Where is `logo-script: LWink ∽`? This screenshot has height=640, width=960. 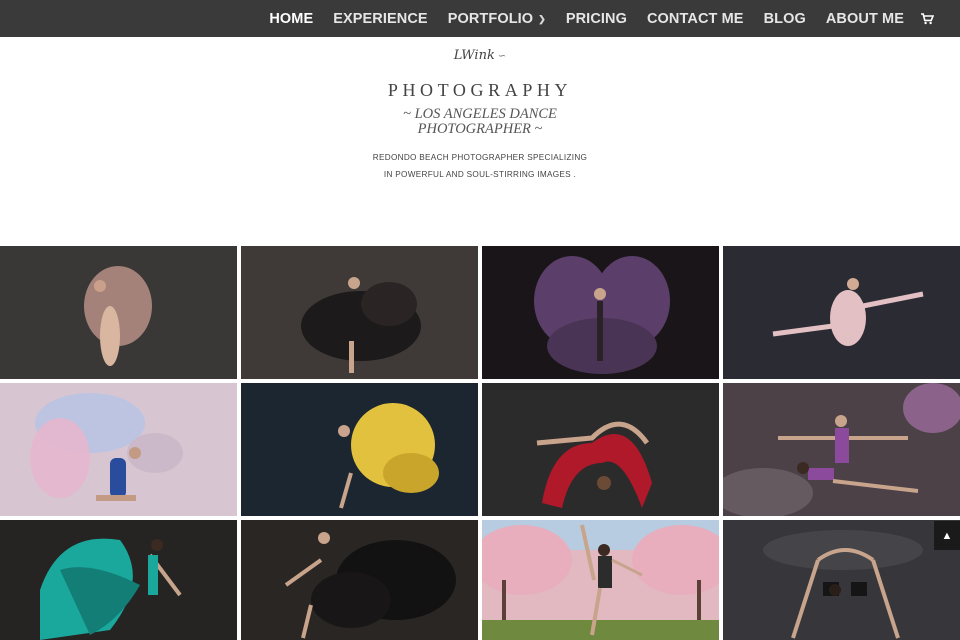 logo-script: LWink ∽ is located at coordinates (480, 55).